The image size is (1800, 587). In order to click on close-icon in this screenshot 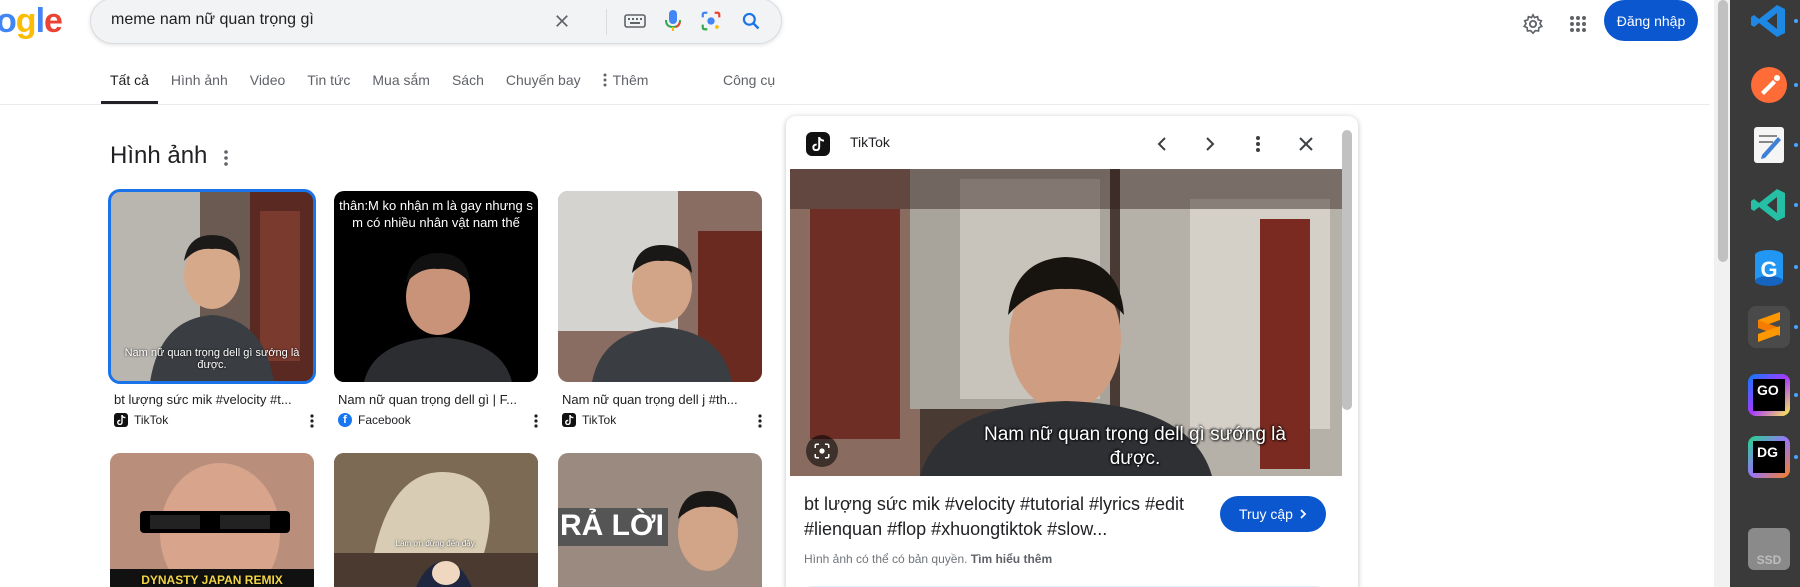, I will do `click(1306, 144)`.